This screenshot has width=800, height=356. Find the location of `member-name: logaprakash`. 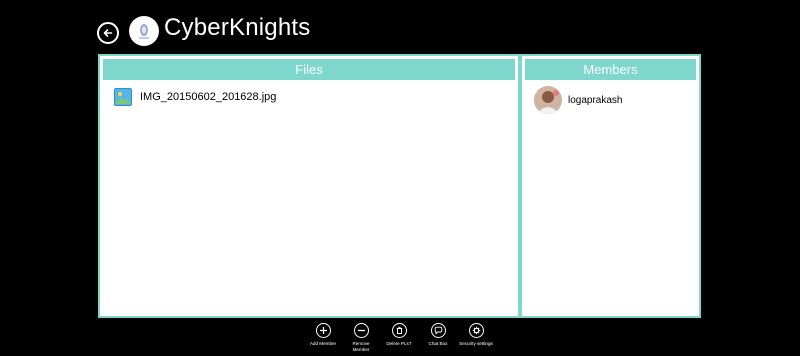

member-name: logaprakash is located at coordinates (595, 100).